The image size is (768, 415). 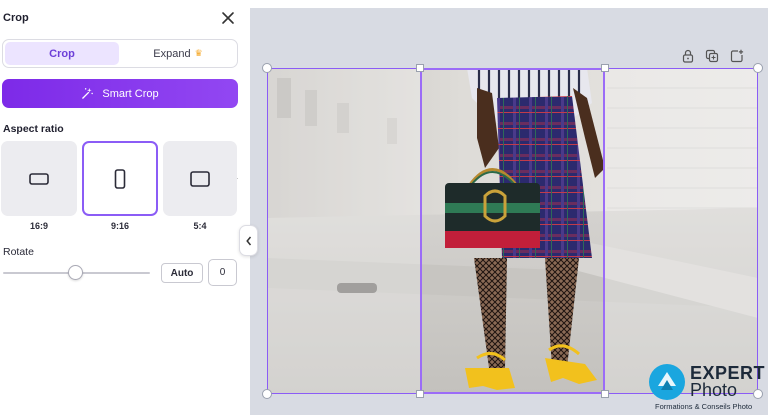 I want to click on crop-handle-top-left, so click(x=420, y=68).